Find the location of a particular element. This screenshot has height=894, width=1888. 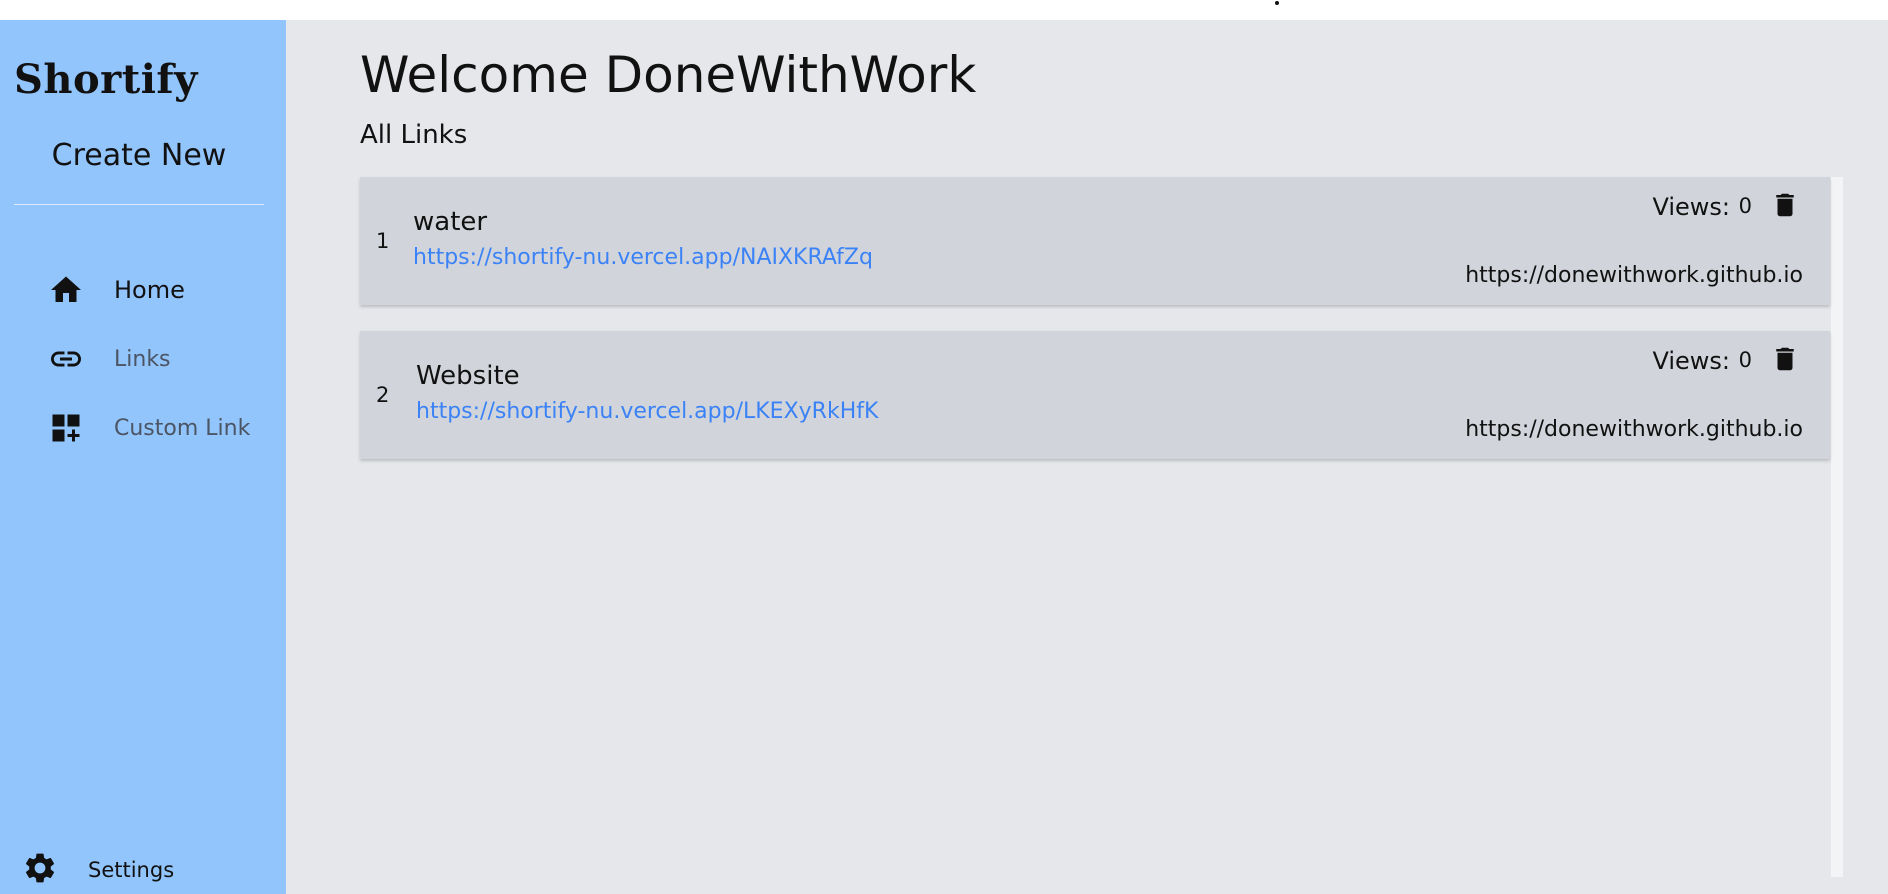

link-title: water is located at coordinates (450, 222).